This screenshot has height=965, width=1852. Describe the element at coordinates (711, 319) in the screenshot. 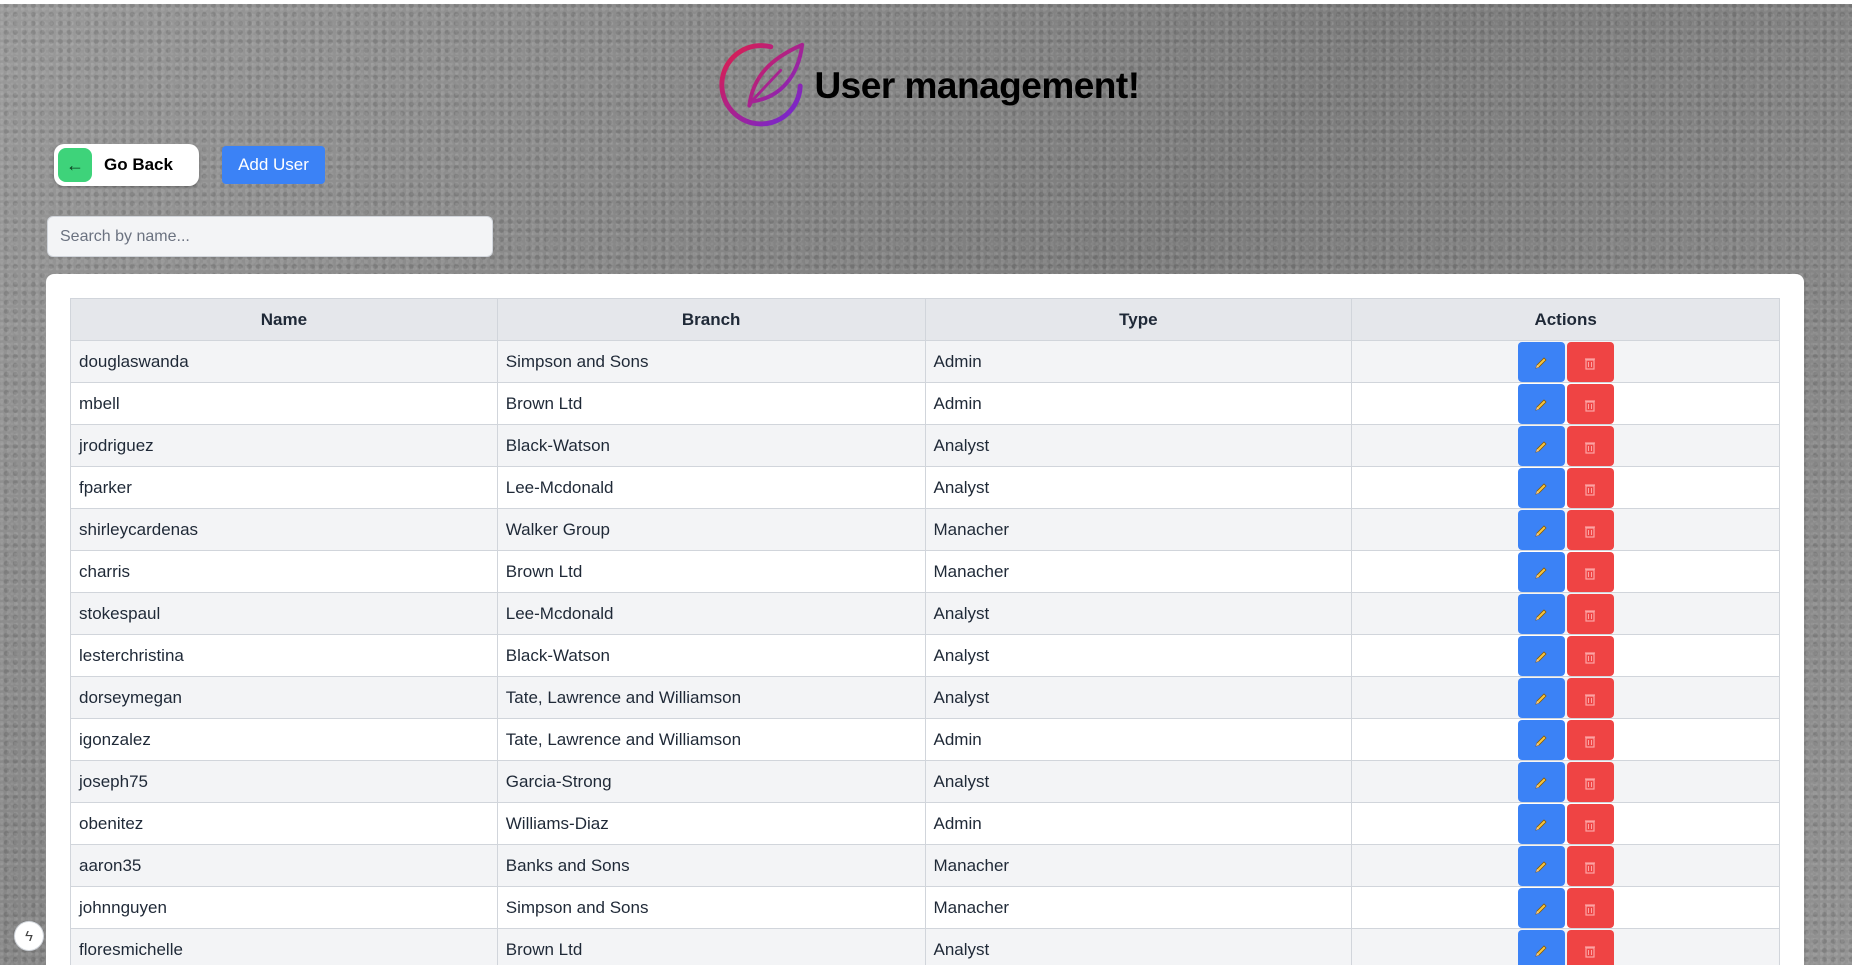

I see `column-header-branch: Branch` at that location.